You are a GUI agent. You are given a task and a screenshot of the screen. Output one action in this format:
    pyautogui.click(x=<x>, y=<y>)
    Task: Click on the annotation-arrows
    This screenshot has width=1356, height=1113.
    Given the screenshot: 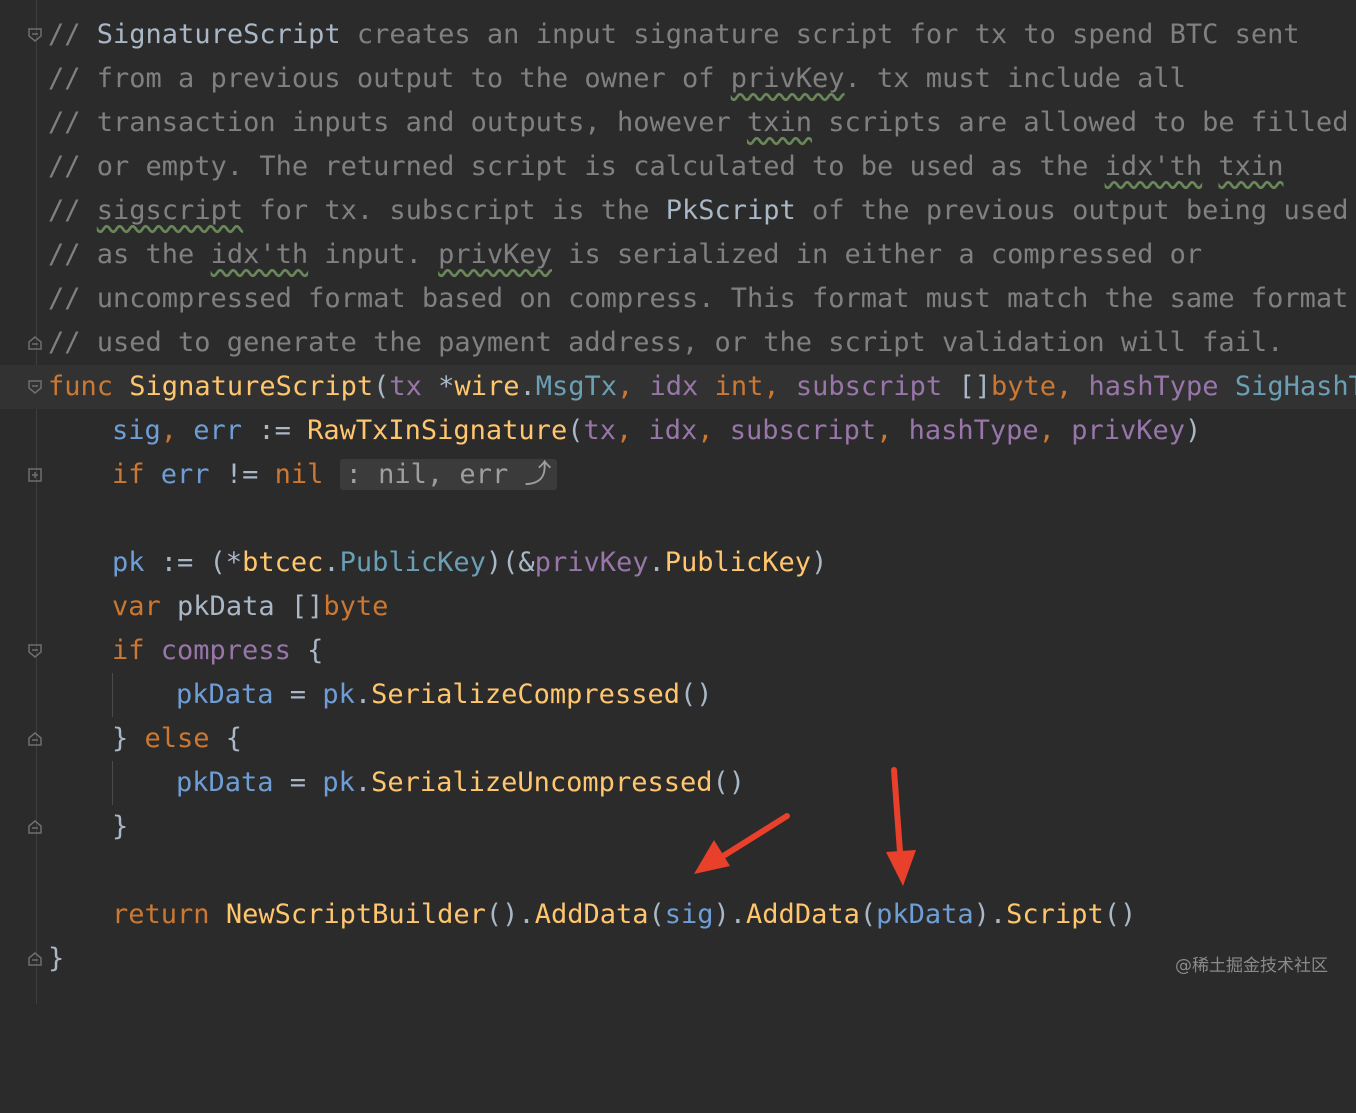 What is the action you would take?
    pyautogui.click(x=805, y=826)
    